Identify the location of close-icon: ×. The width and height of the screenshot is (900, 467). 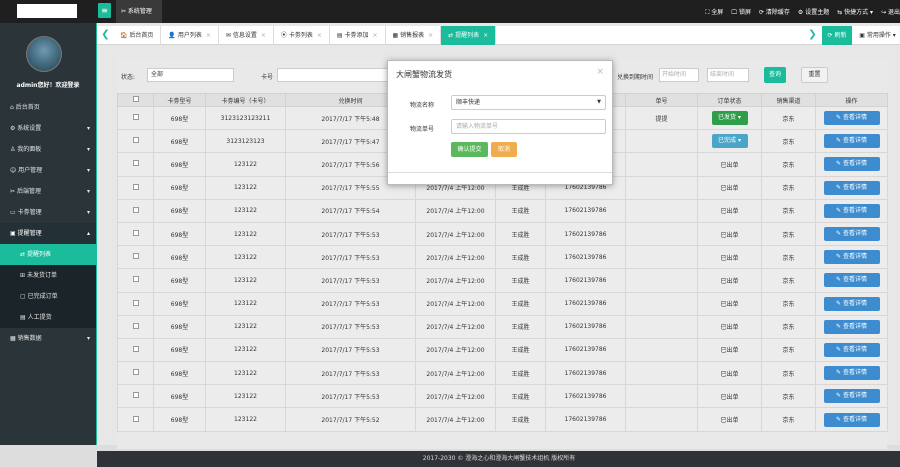
(600, 72).